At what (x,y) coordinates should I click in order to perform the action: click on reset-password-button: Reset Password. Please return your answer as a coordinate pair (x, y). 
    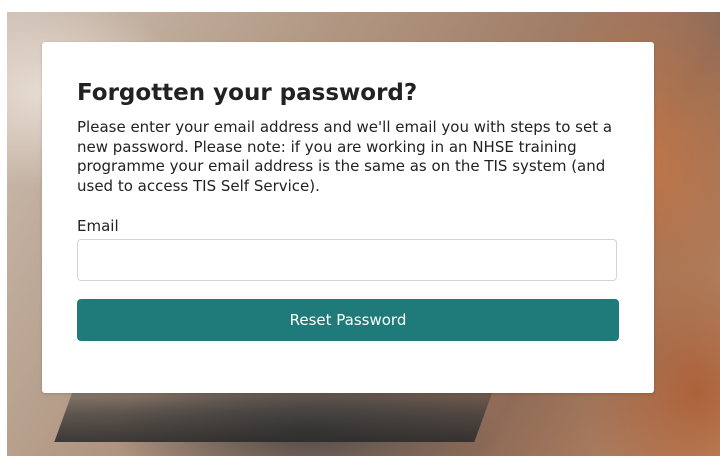
    Looking at the image, I should click on (348, 320).